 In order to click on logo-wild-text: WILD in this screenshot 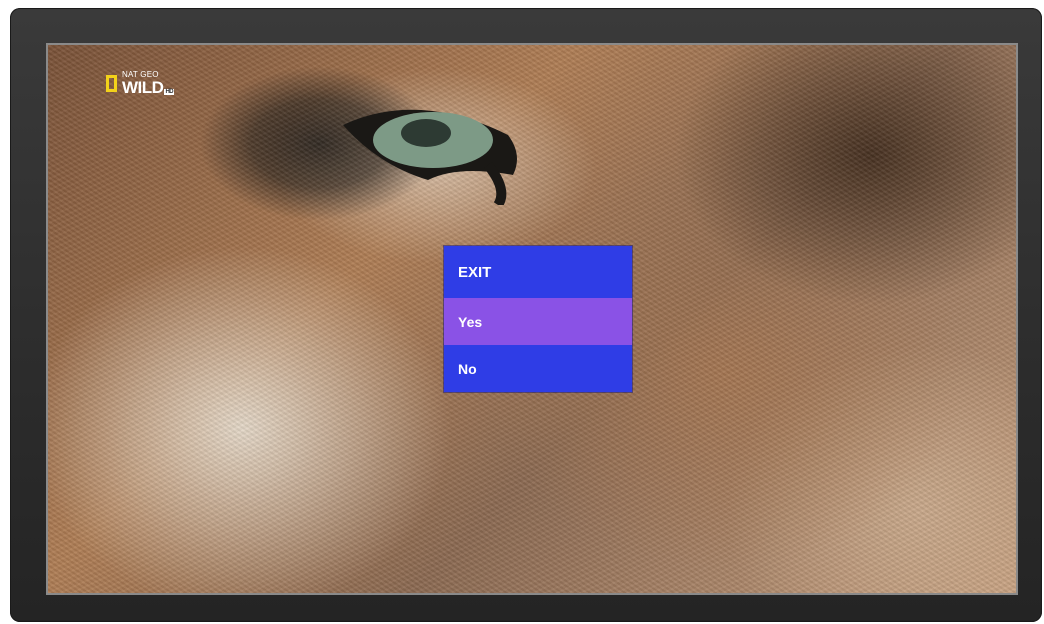, I will do `click(143, 87)`.